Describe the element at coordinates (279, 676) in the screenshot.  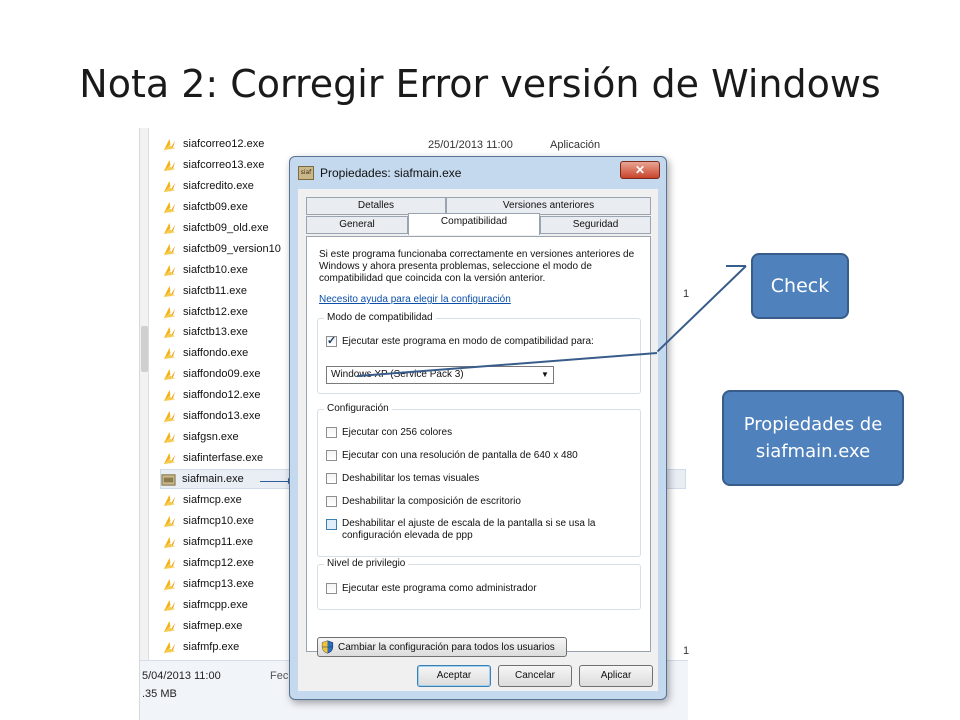
I see `status-label: Fec` at that location.